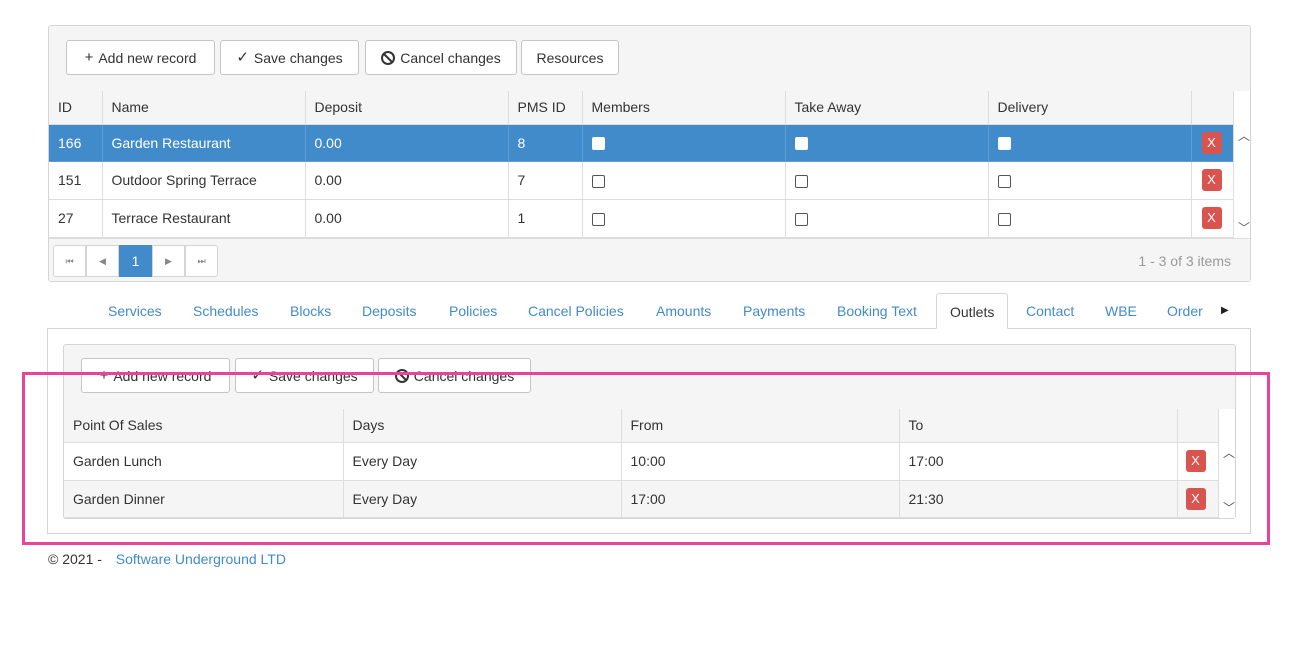 The width and height of the screenshot is (1308, 648). I want to click on column-header-to: To, so click(1038, 426).